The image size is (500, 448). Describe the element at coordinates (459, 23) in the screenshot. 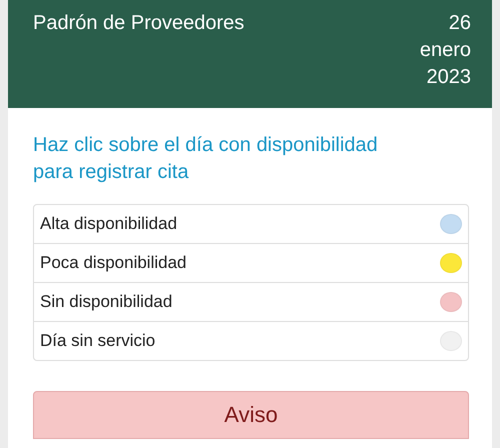

I see `date-text: 26` at that location.